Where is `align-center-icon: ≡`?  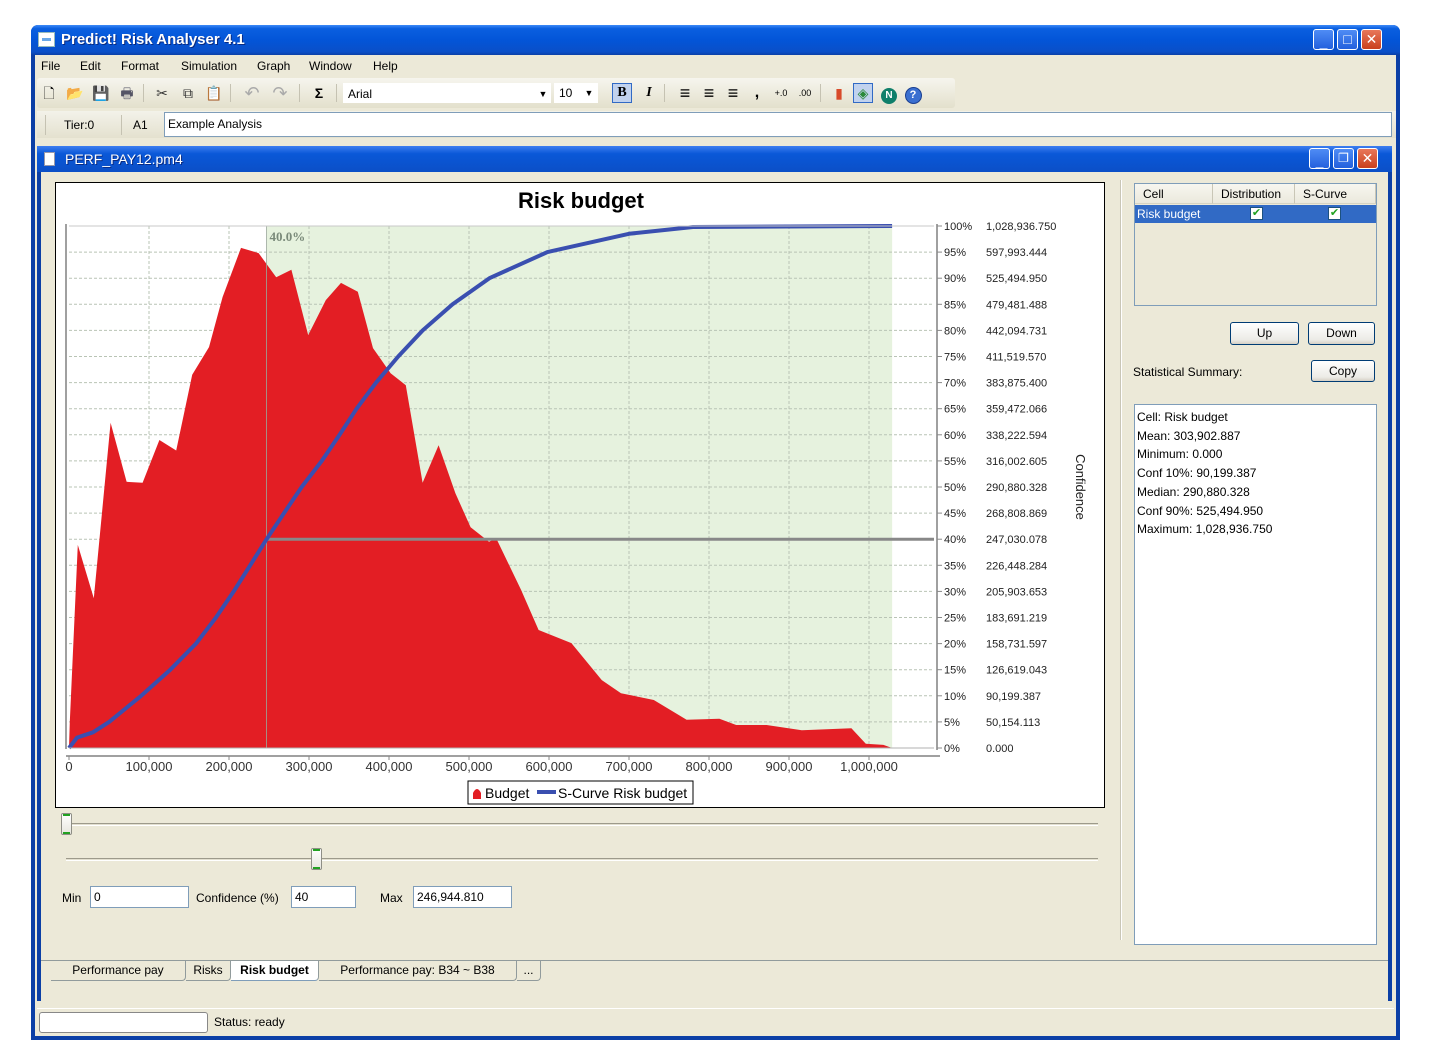
align-center-icon: ≡ is located at coordinates (709, 93).